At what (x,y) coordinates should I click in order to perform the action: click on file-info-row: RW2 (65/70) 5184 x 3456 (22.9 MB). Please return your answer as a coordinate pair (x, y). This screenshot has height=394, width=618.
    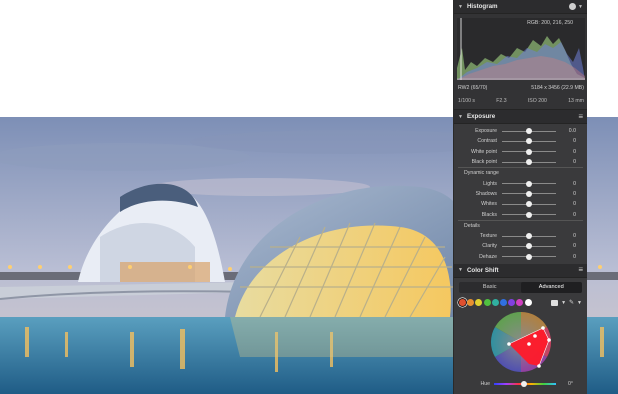
    Looking at the image, I should click on (521, 88).